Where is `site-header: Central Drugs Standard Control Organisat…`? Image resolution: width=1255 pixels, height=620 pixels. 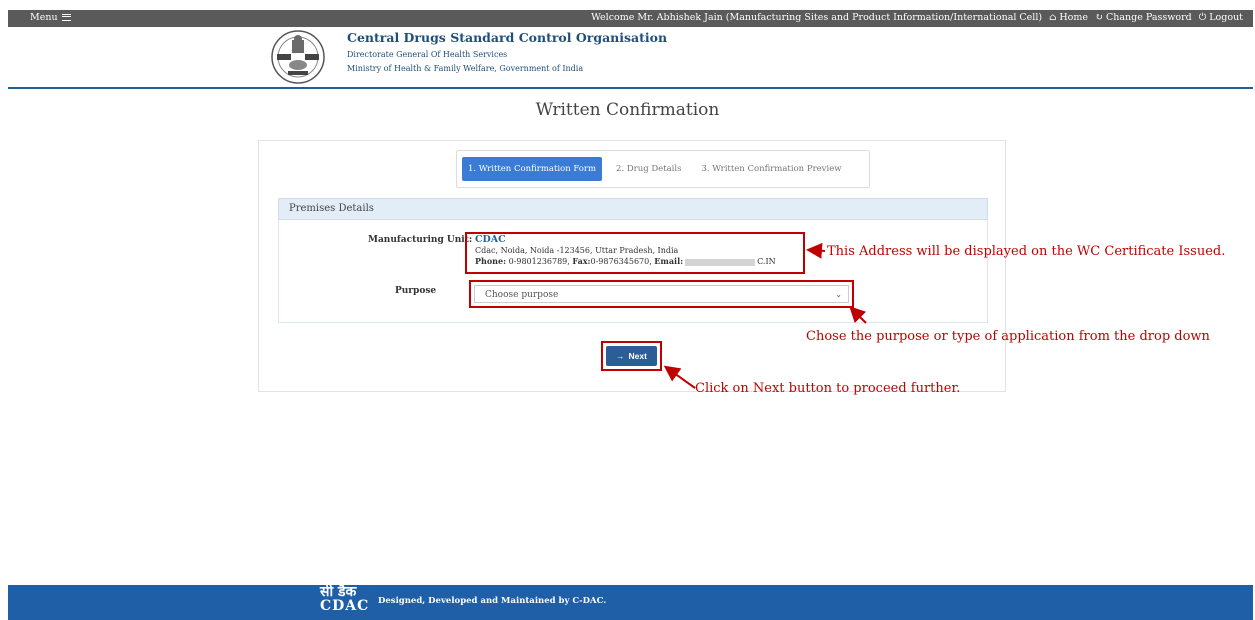
site-header: Central Drugs Standard Control Organisat… is located at coordinates (630, 56).